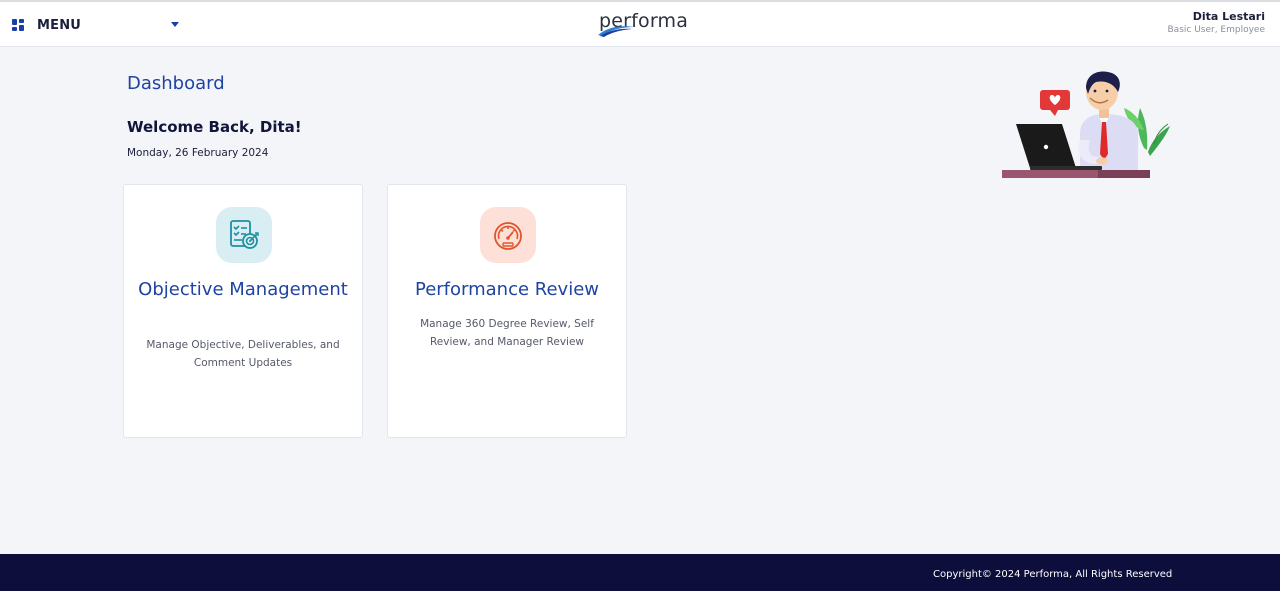 This screenshot has height=591, width=1280. I want to click on user-profile: Dita Lestari Basic User, Employee, so click(1217, 23).